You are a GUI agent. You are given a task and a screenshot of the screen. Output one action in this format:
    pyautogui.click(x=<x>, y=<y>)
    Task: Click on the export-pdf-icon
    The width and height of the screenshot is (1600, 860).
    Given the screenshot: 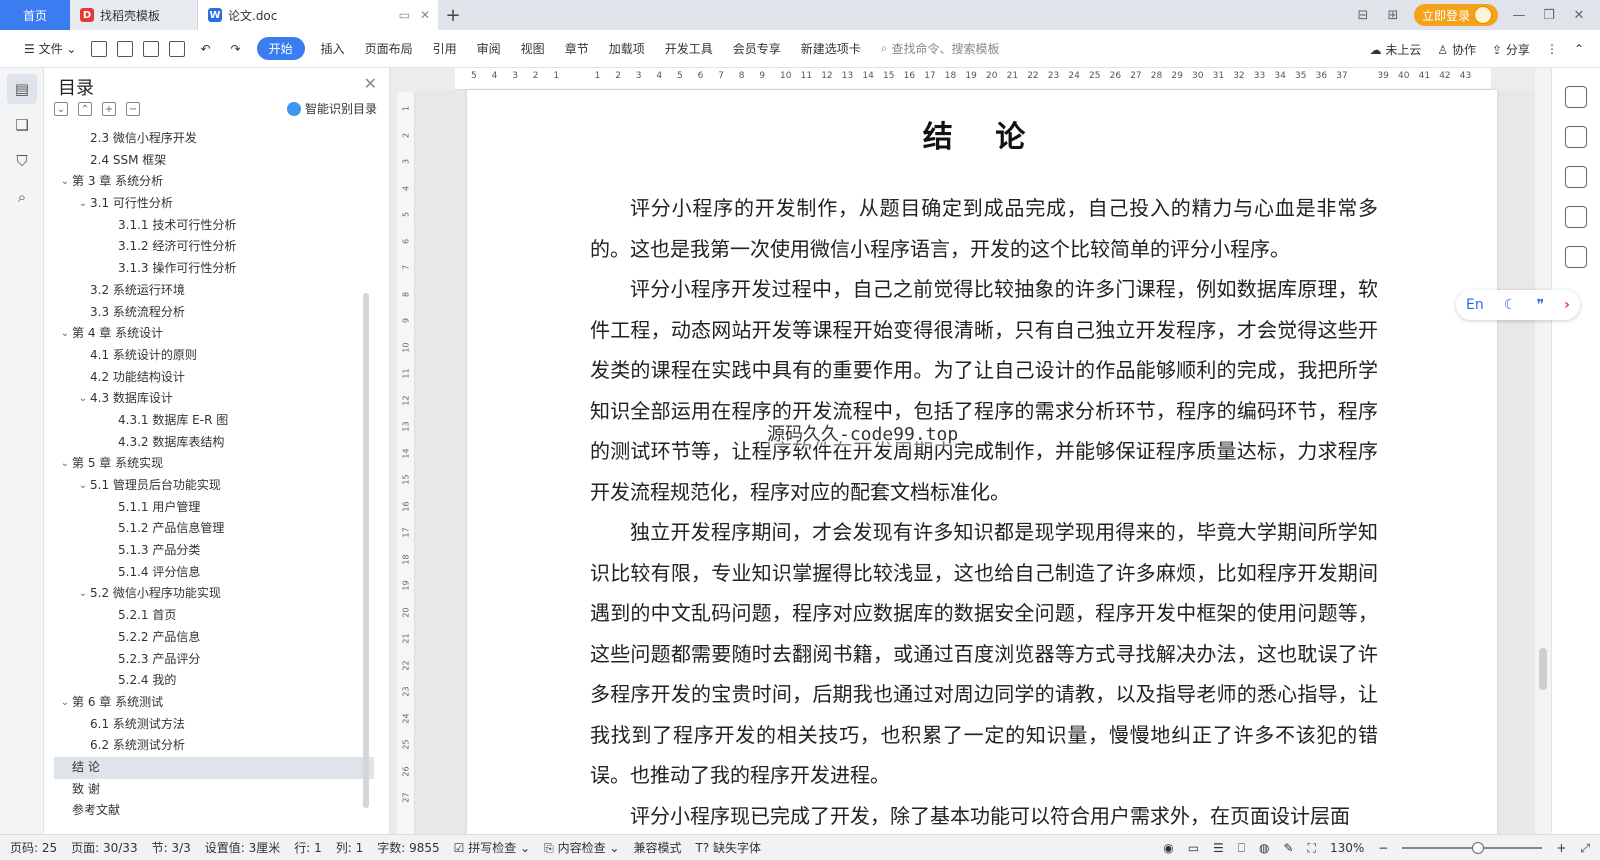 What is the action you would take?
    pyautogui.click(x=125, y=48)
    